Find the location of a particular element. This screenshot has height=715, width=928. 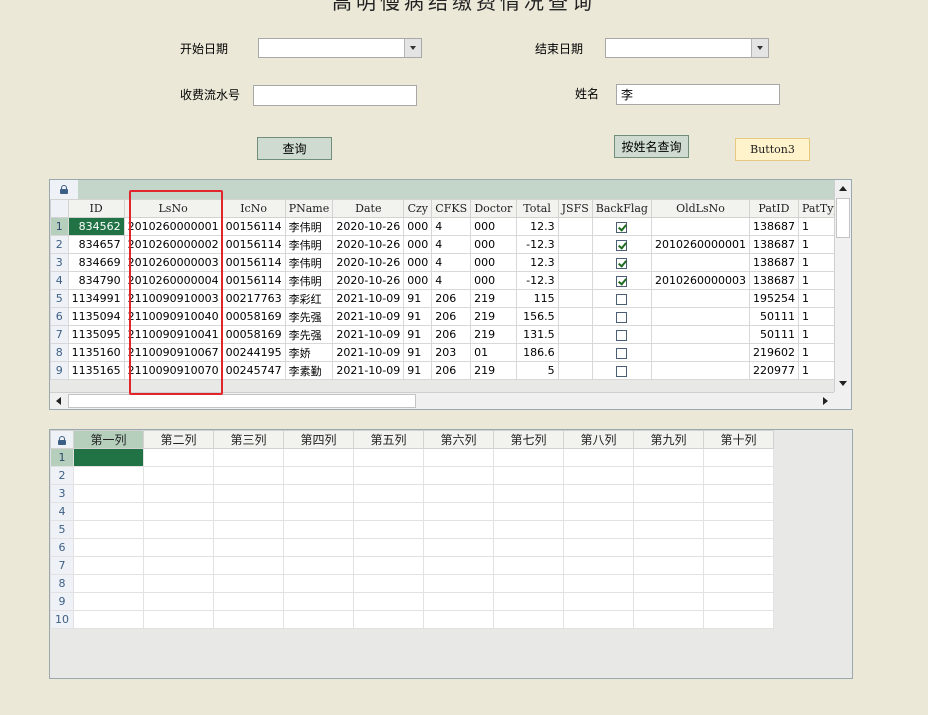

table-row: 10 is located at coordinates (412, 619).